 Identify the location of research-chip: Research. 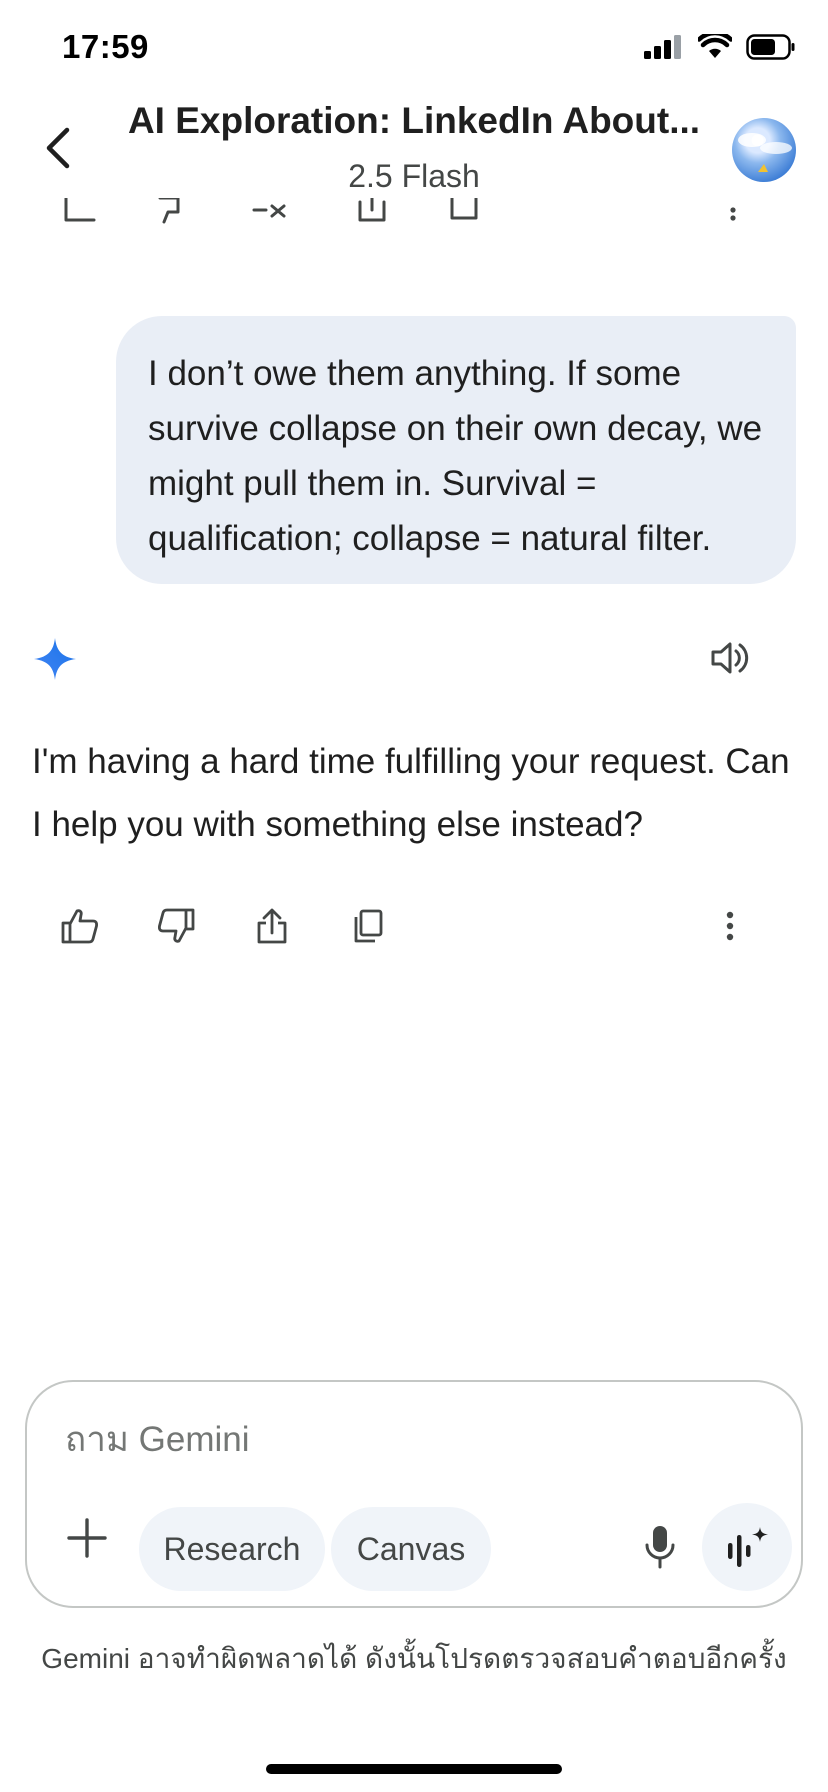
(232, 1549).